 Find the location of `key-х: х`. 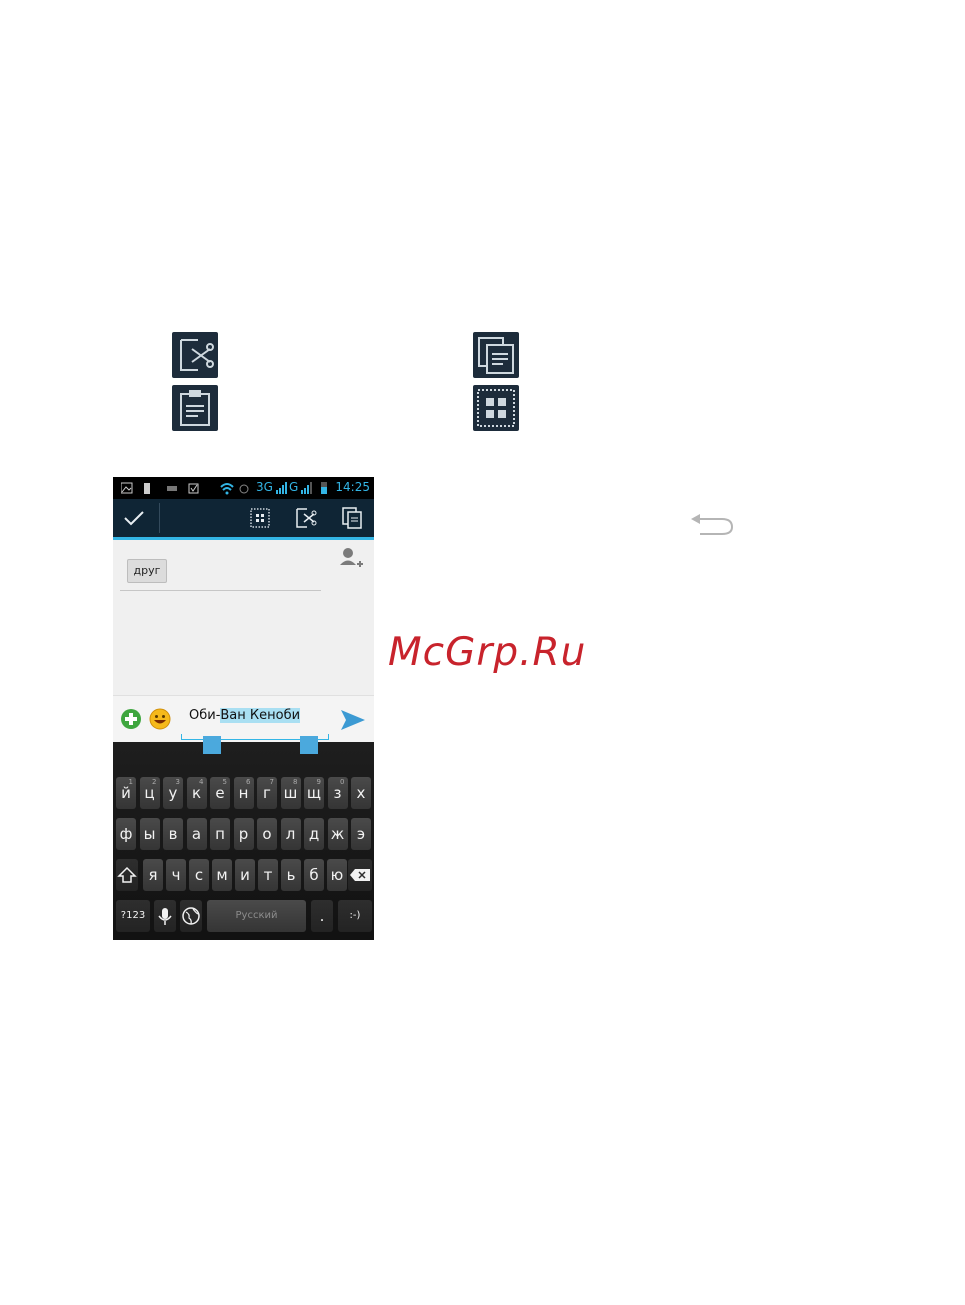

key-х: х is located at coordinates (361, 793).